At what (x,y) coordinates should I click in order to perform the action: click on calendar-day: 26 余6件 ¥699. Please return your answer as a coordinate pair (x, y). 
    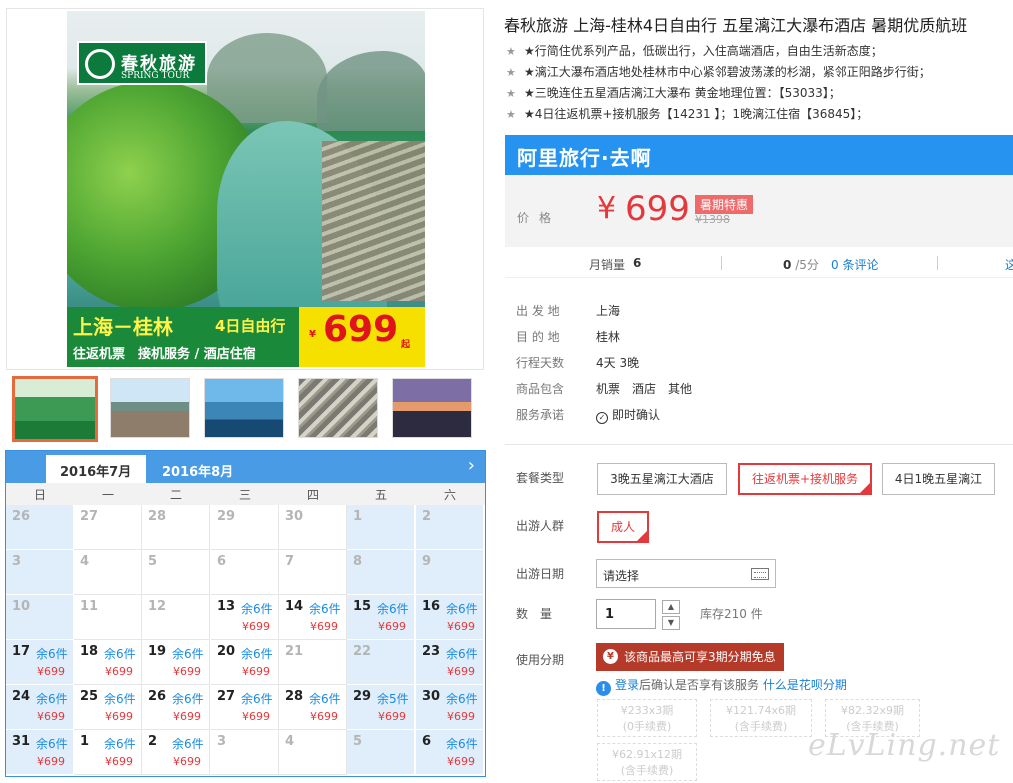
    Looking at the image, I should click on (176, 707).